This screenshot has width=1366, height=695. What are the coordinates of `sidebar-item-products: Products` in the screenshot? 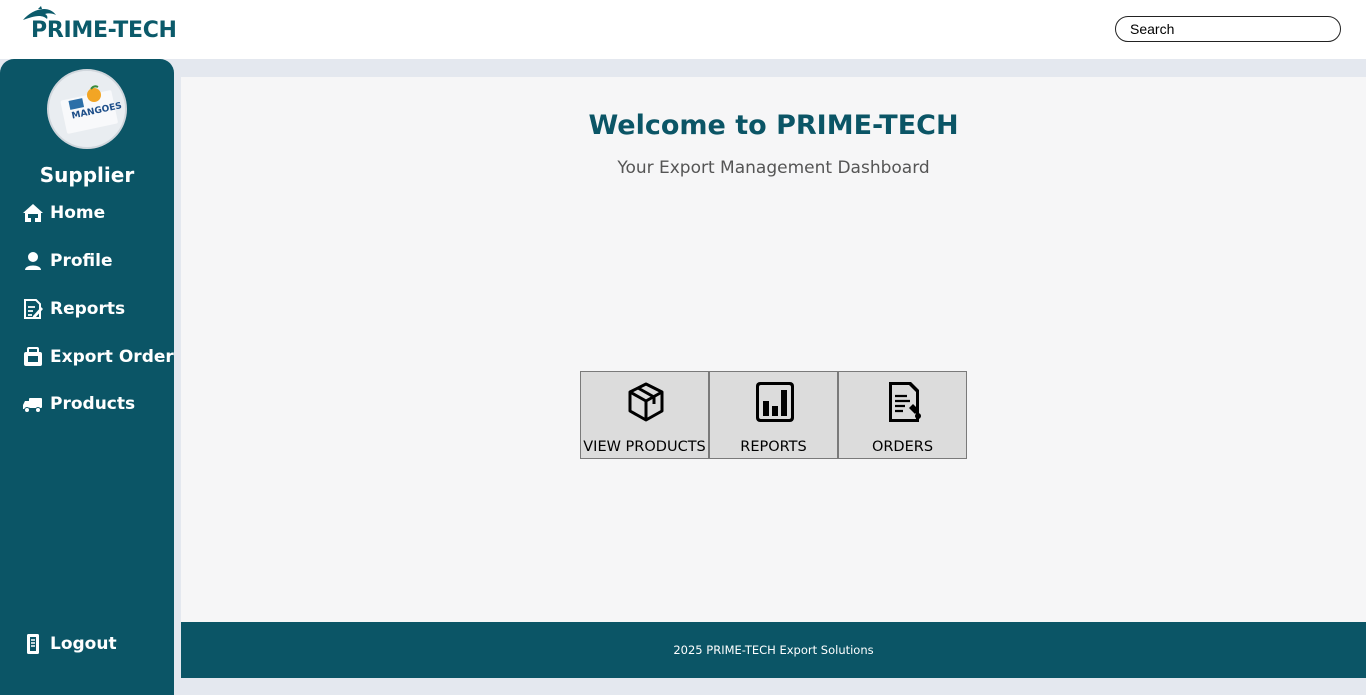 It's located at (78, 404).